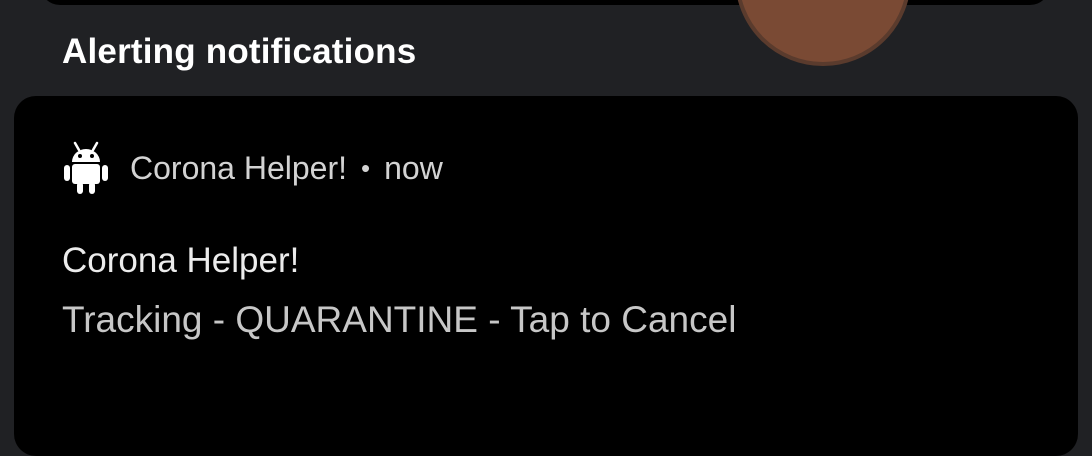  Describe the element at coordinates (181, 260) in the screenshot. I see `notification-title: Corona Helper!` at that location.